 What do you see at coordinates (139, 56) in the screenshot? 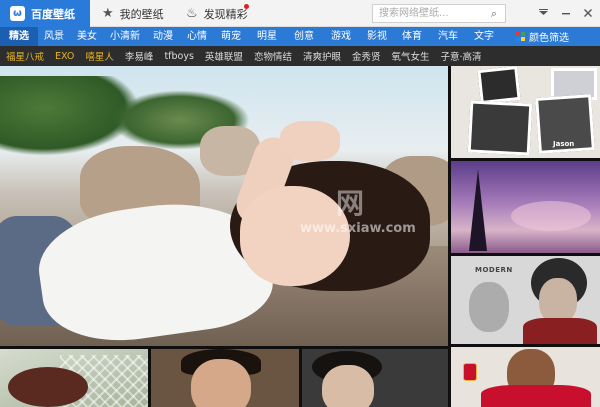
I see `tag-item: 李易峰` at bounding box center [139, 56].